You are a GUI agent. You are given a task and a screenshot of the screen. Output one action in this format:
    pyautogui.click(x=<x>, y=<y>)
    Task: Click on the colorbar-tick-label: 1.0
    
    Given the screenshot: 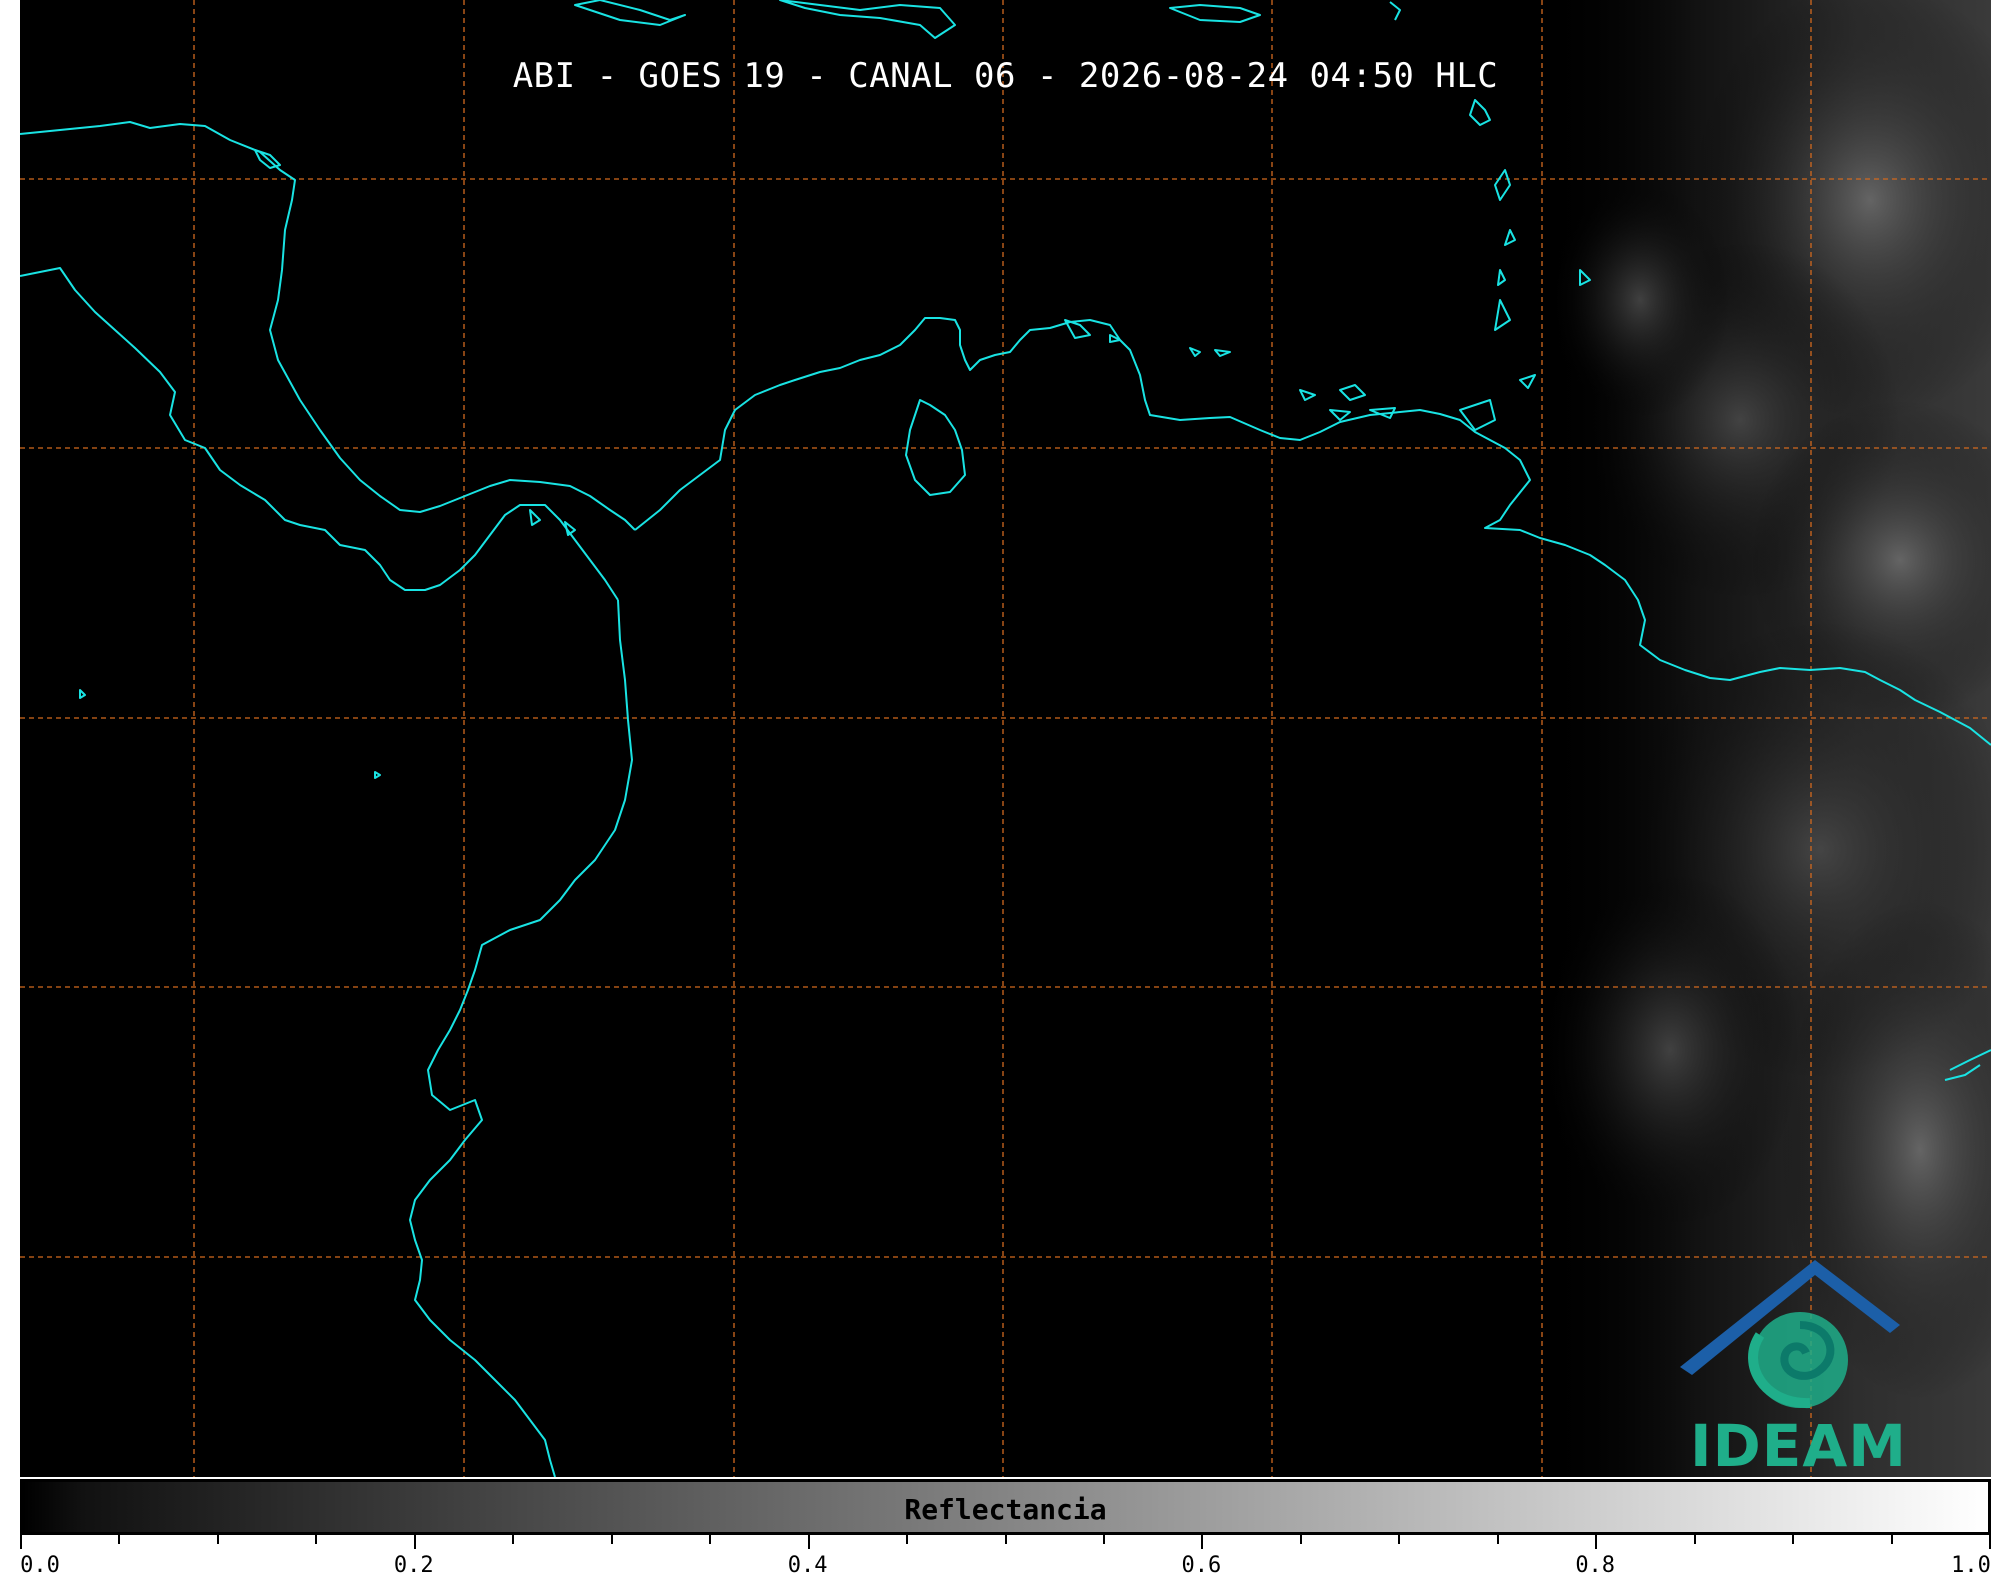 What is the action you would take?
    pyautogui.click(x=1971, y=1565)
    